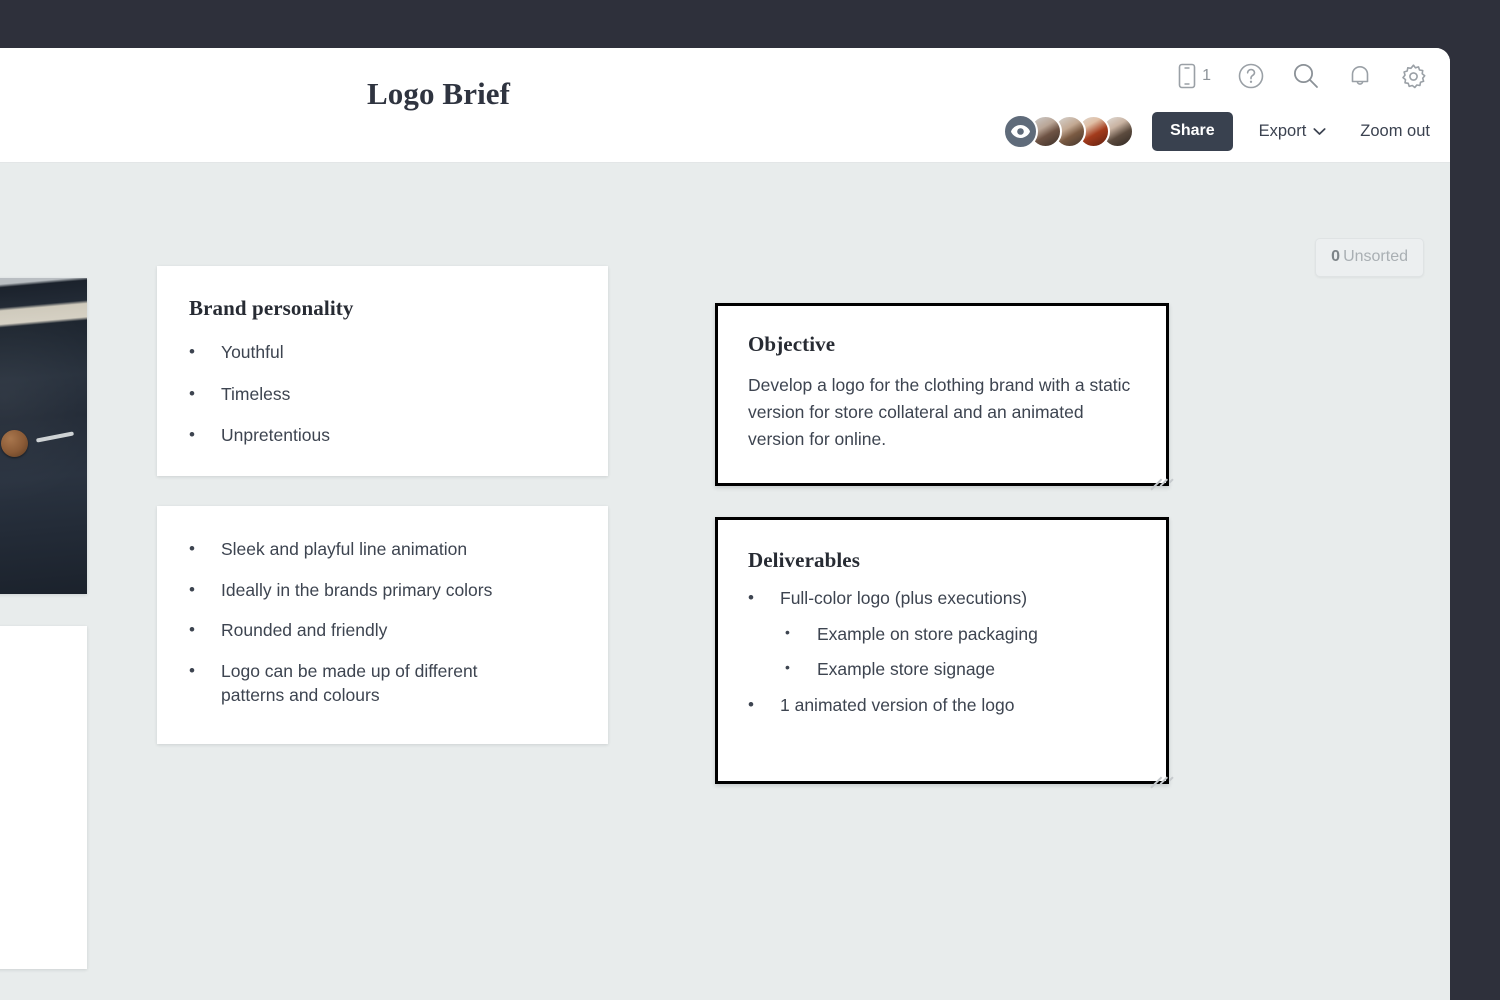 This screenshot has height=1000, width=1500. What do you see at coordinates (382, 353) in the screenshot?
I see `list-item: • Youthful` at bounding box center [382, 353].